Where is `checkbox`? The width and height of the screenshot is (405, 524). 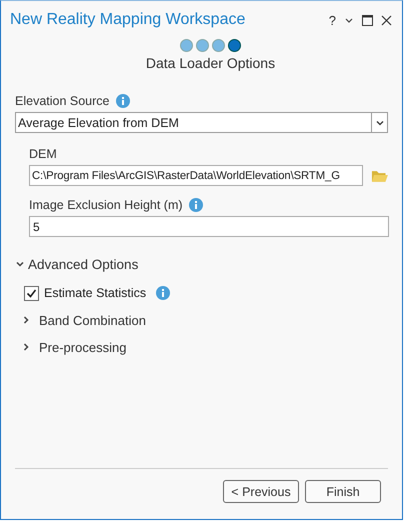
checkbox is located at coordinates (31, 293).